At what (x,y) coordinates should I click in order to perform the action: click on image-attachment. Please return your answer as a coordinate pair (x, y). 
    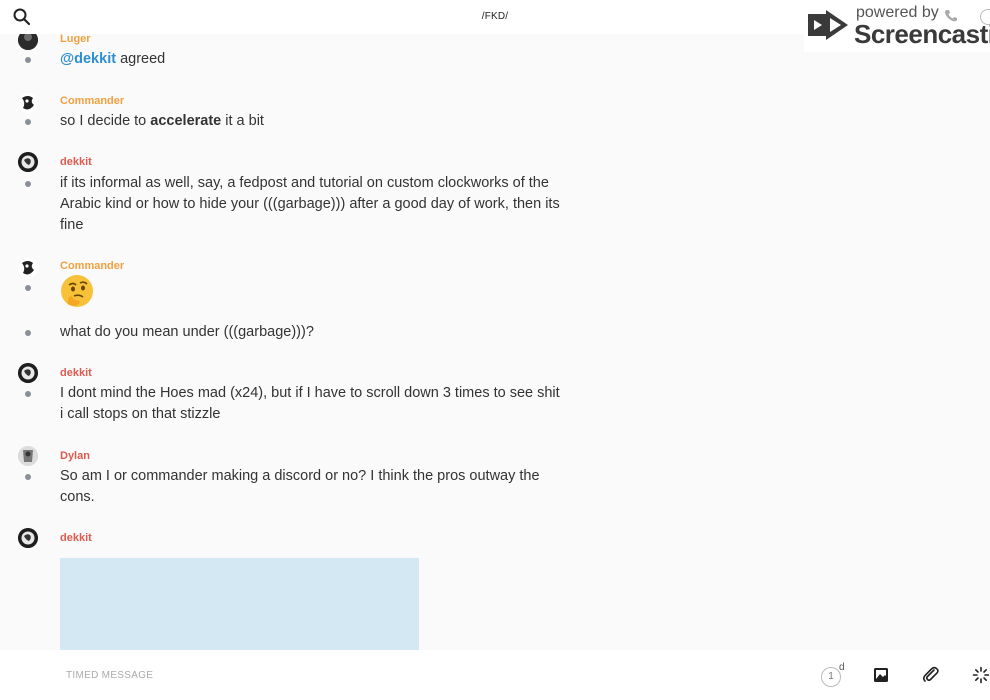
    Looking at the image, I should click on (239, 604).